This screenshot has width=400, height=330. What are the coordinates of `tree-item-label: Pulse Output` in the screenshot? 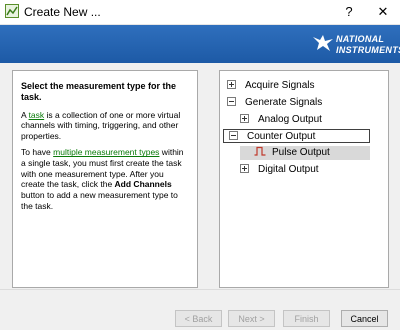 It's located at (301, 152).